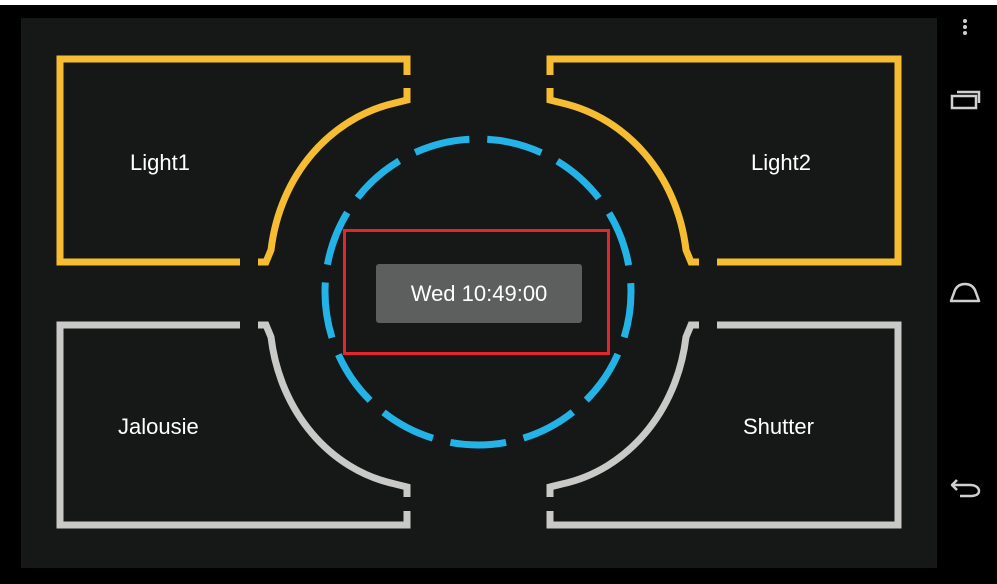  I want to click on light2-label: Light2, so click(781, 163).